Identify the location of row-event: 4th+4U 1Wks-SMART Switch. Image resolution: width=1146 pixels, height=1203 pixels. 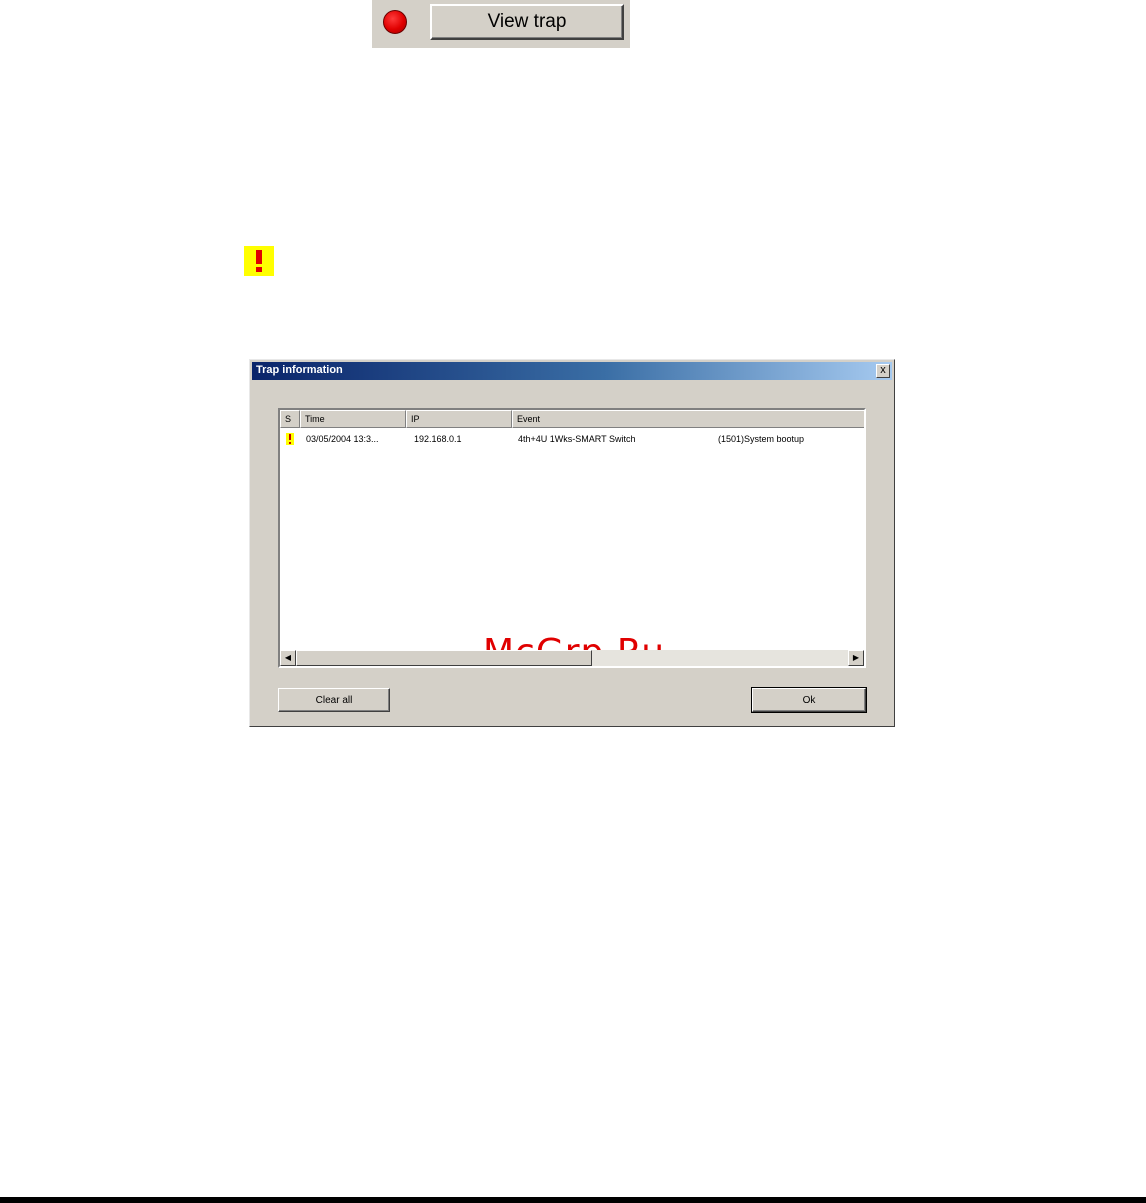
(577, 439).